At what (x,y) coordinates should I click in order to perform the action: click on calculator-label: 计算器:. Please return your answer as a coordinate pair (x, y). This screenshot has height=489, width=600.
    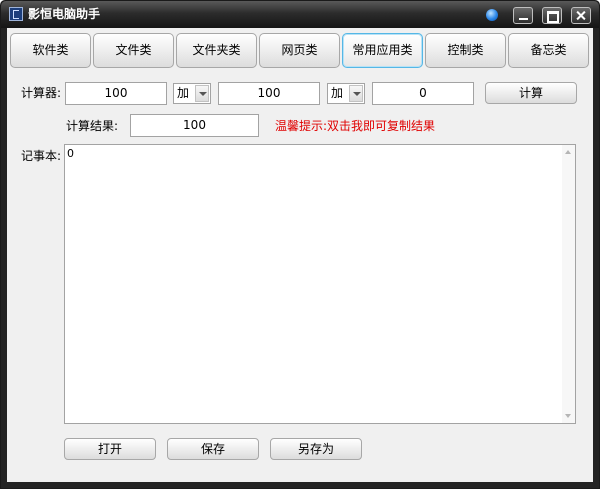
    Looking at the image, I should click on (41, 93).